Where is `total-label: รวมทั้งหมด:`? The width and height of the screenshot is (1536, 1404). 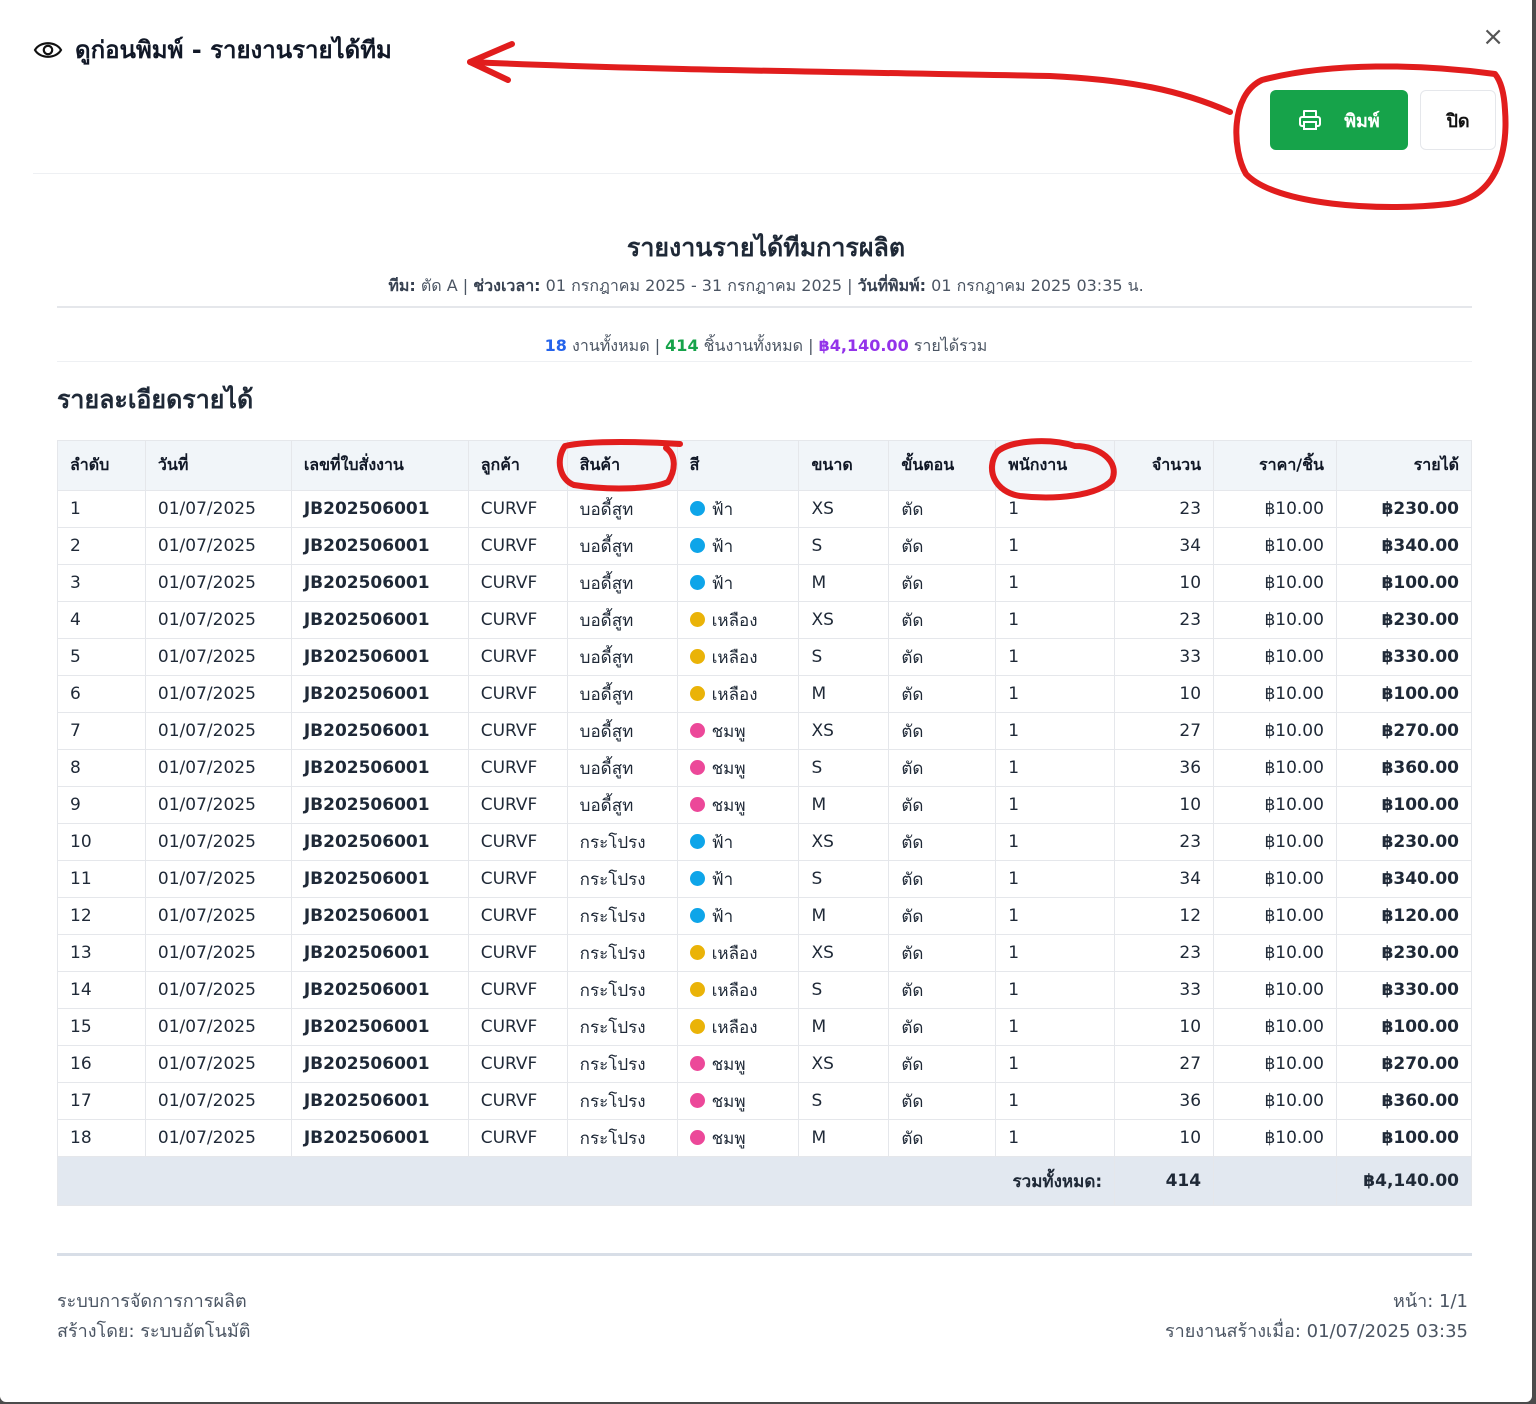 total-label: รวมทั้งหมด: is located at coordinates (586, 1181).